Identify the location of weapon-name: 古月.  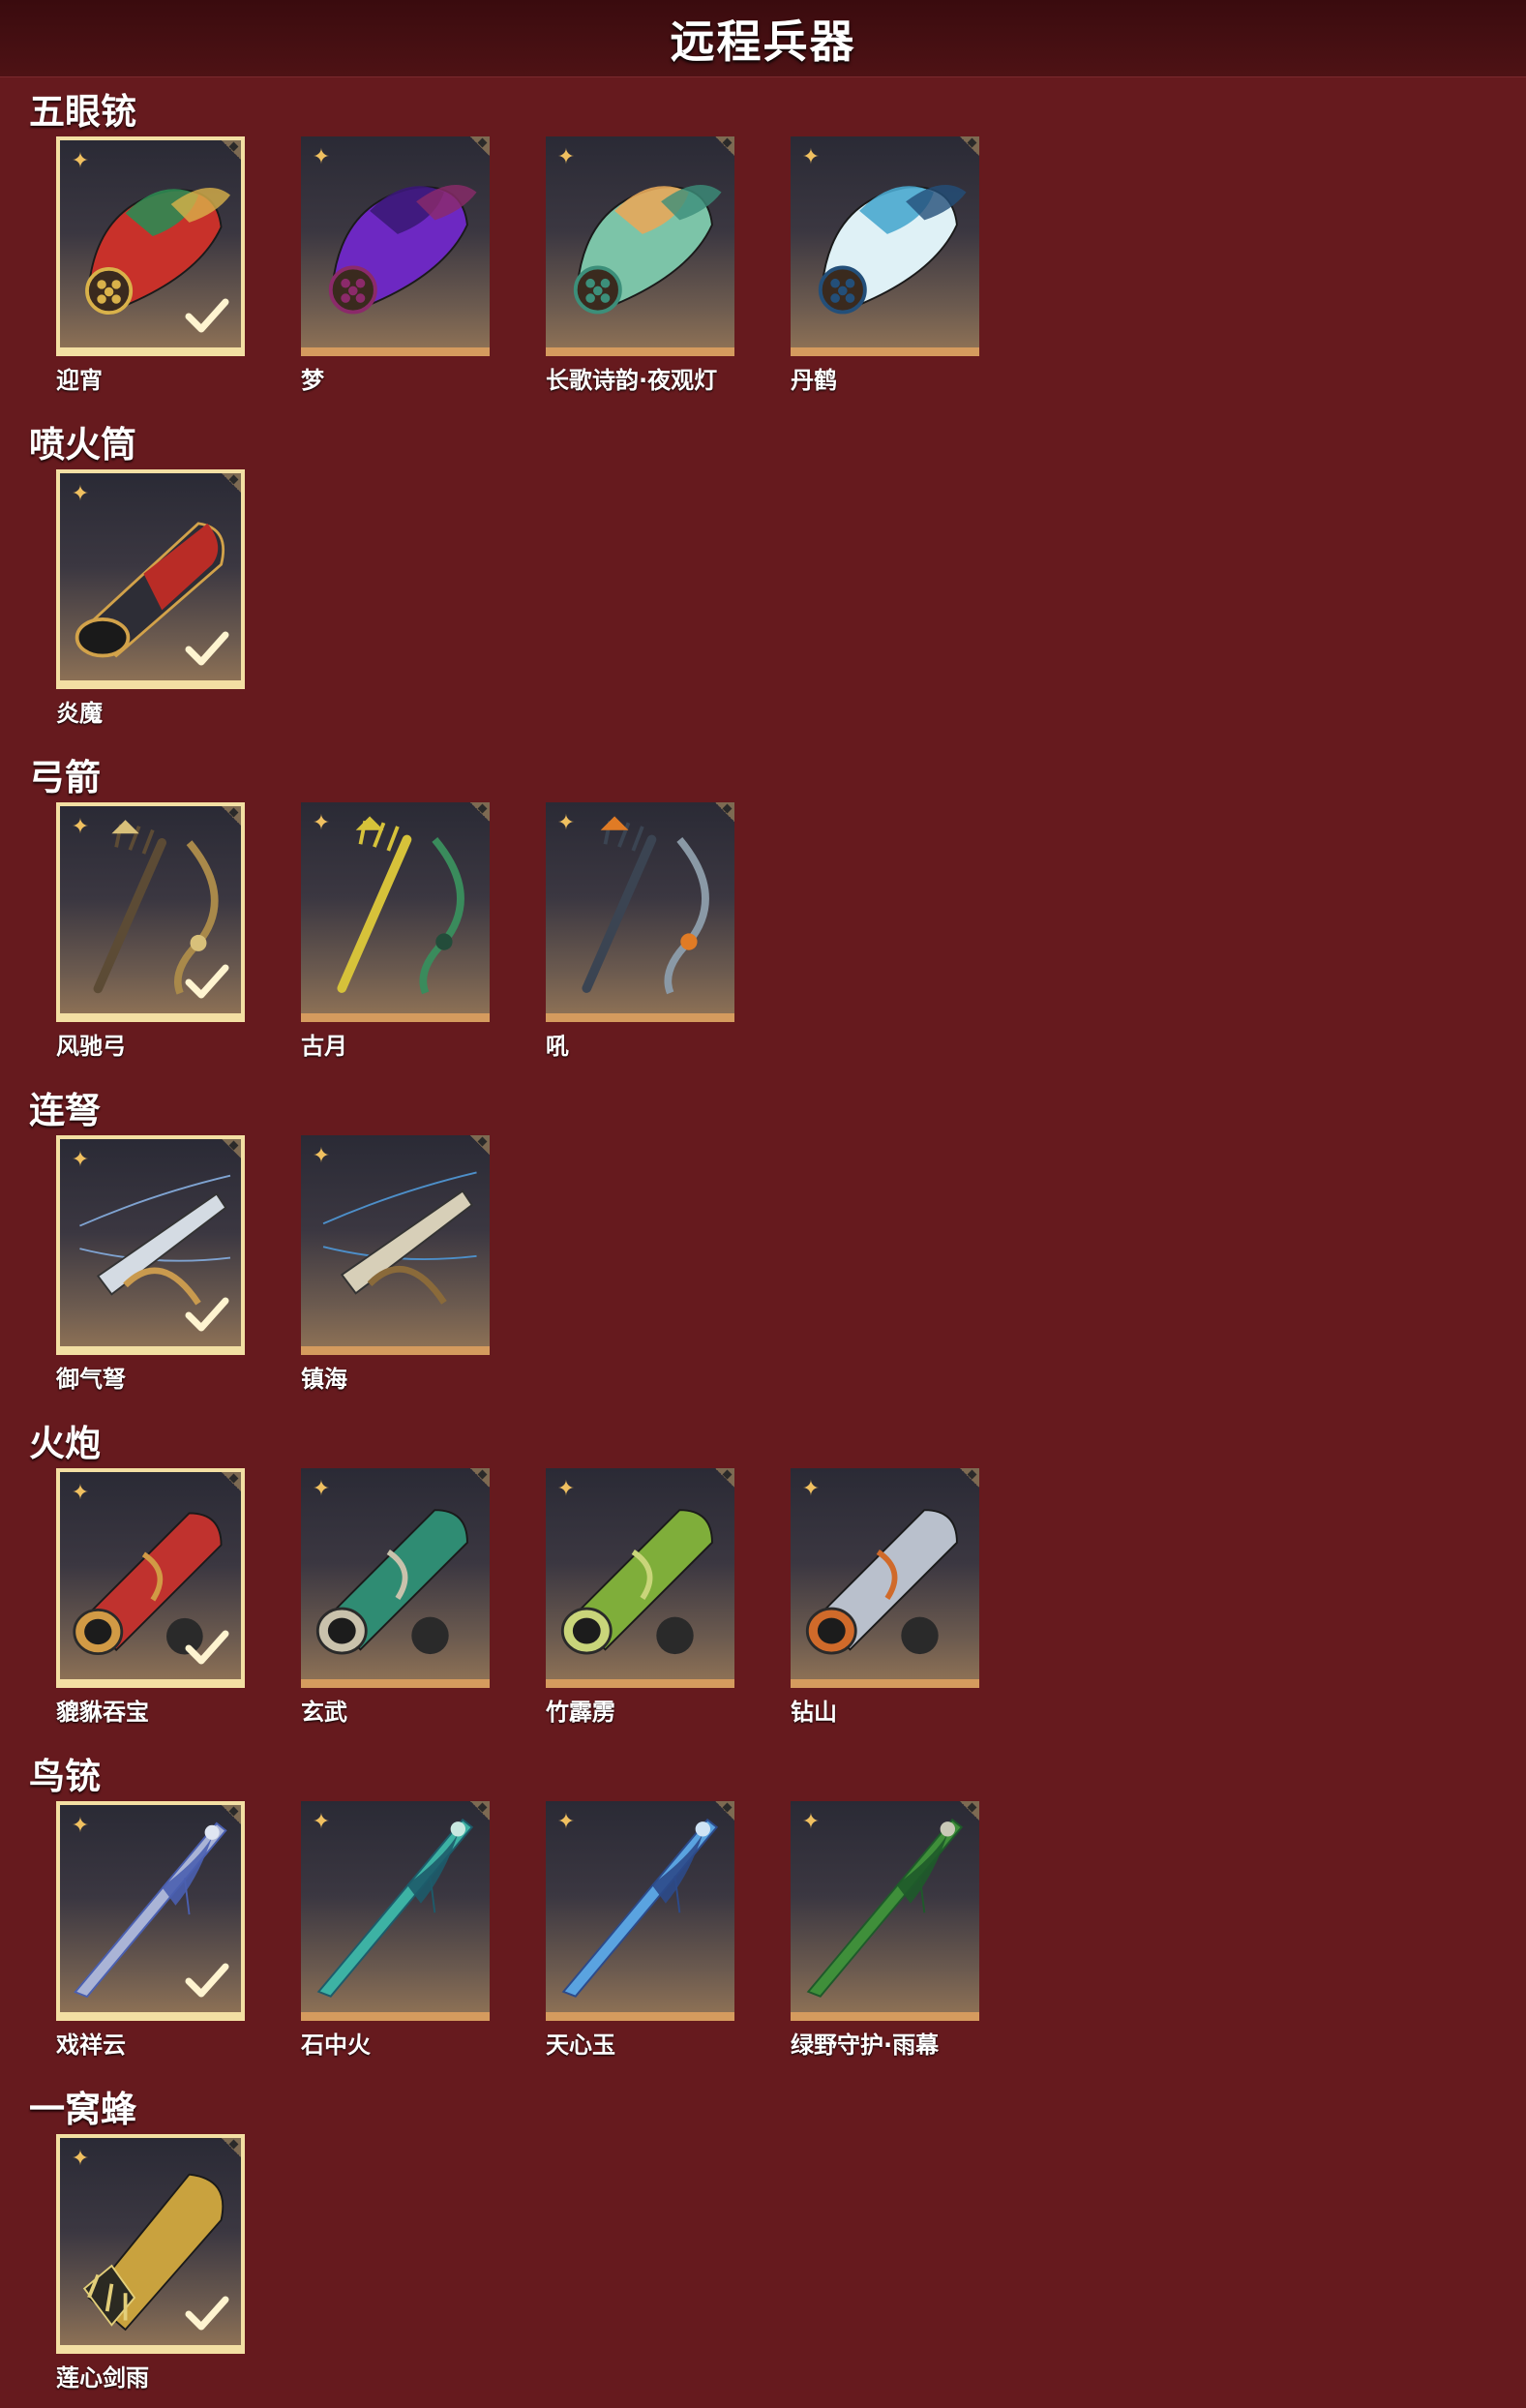
(324, 1046).